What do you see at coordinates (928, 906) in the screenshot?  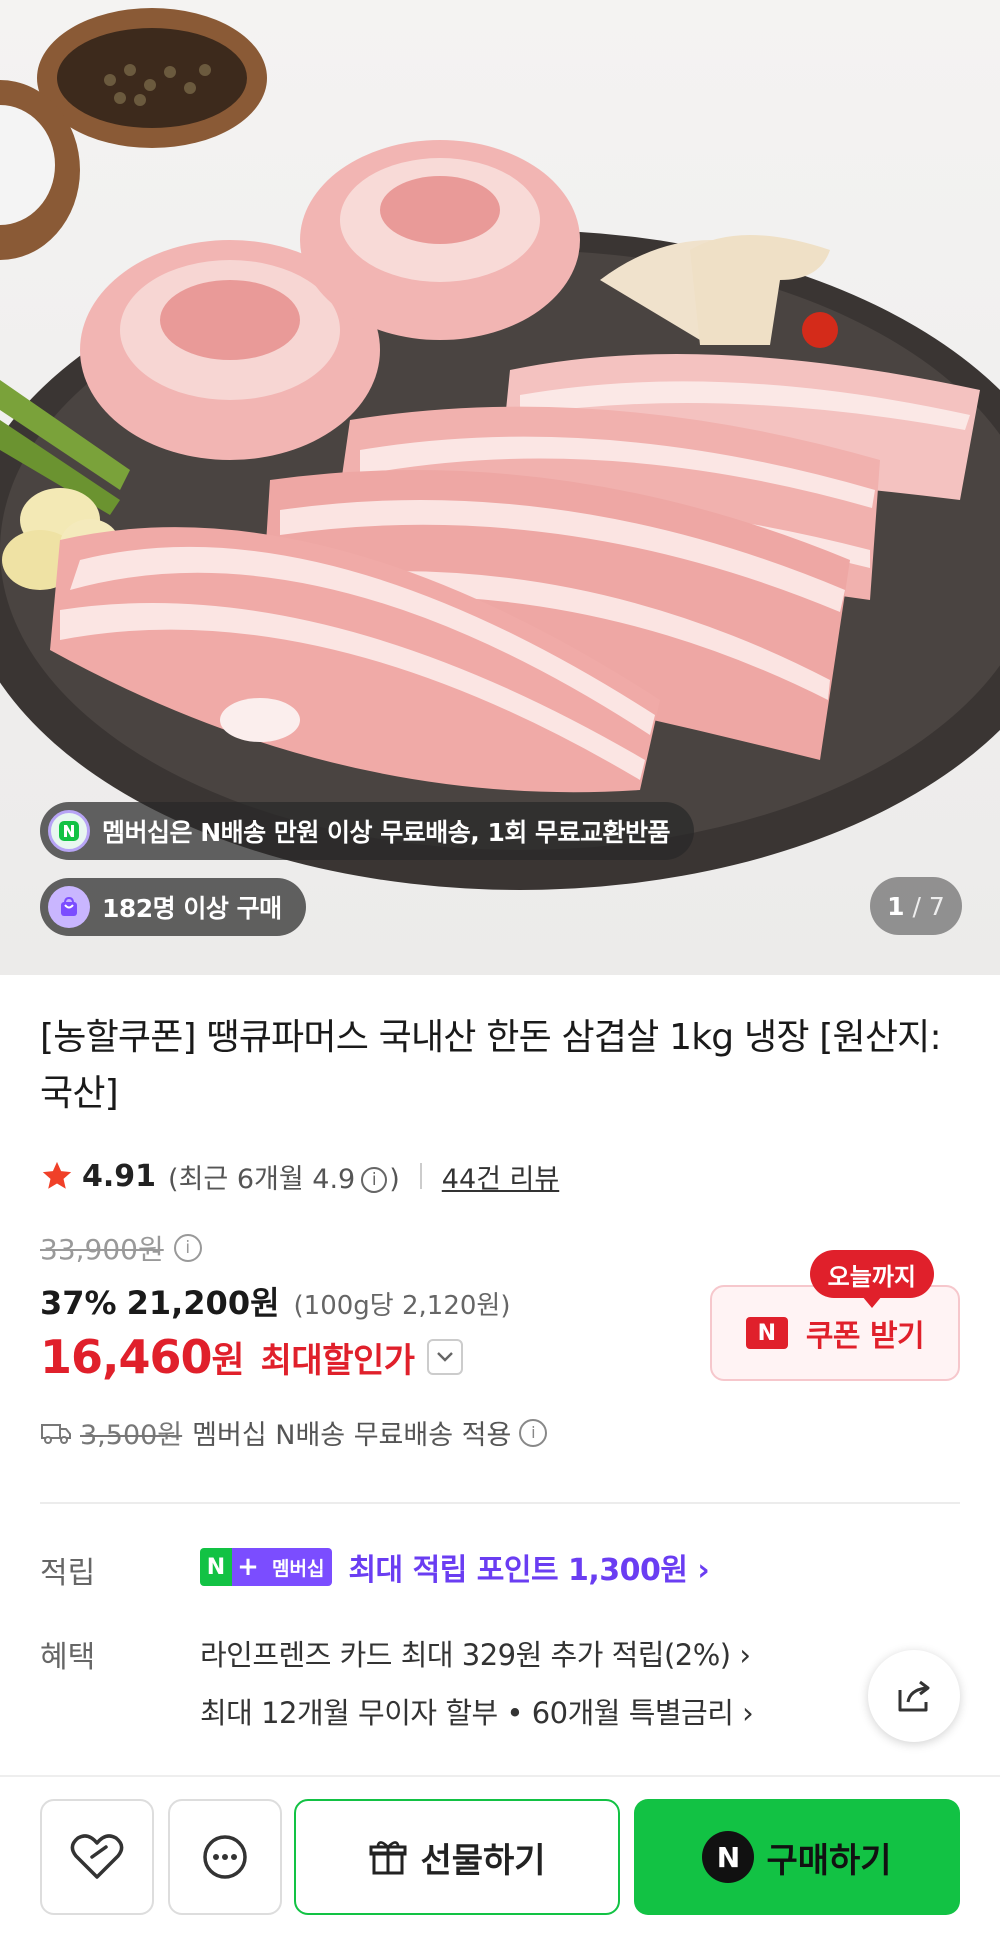 I see `counter-total: / 7` at bounding box center [928, 906].